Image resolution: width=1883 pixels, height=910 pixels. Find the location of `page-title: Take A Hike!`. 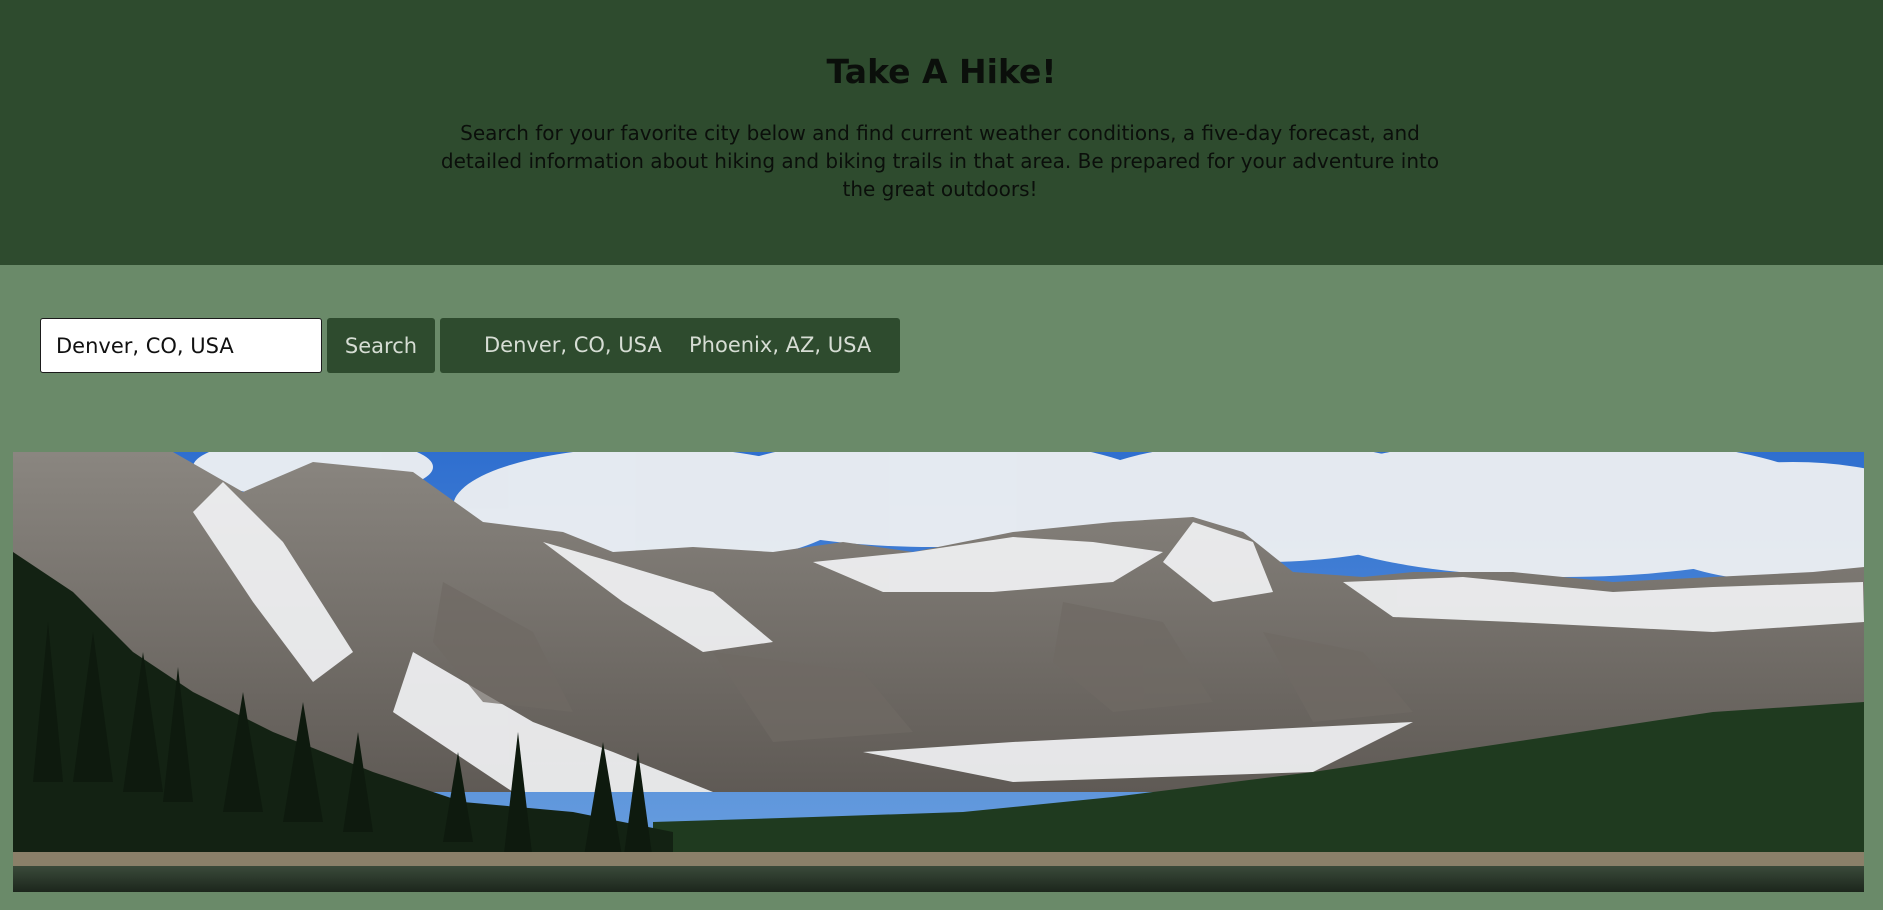

page-title: Take A Hike! is located at coordinates (941, 71).